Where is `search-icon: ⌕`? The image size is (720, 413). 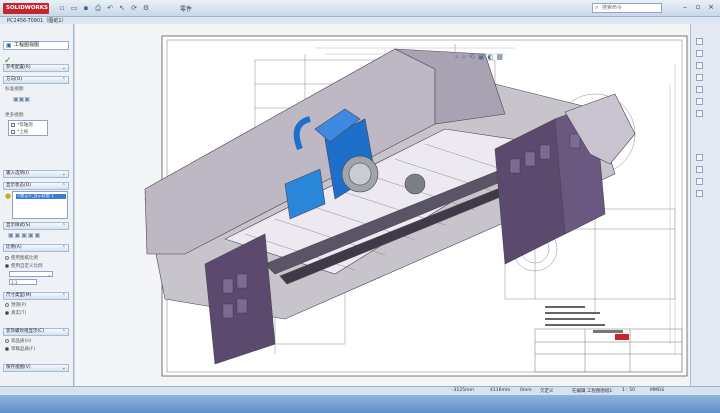
search-icon: ⌕ is located at coordinates (597, 7).